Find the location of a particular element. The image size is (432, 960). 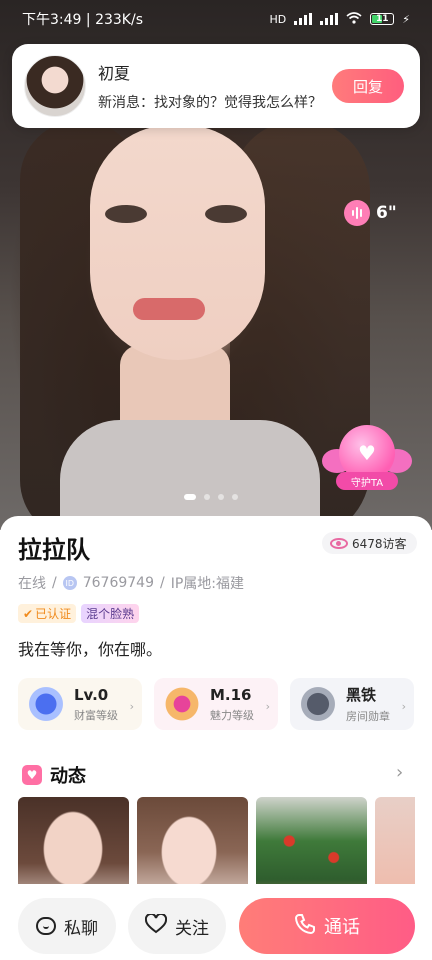

status-bar: 下午3:49 | 233K/s HD 11 ⚡ is located at coordinates (216, 19).